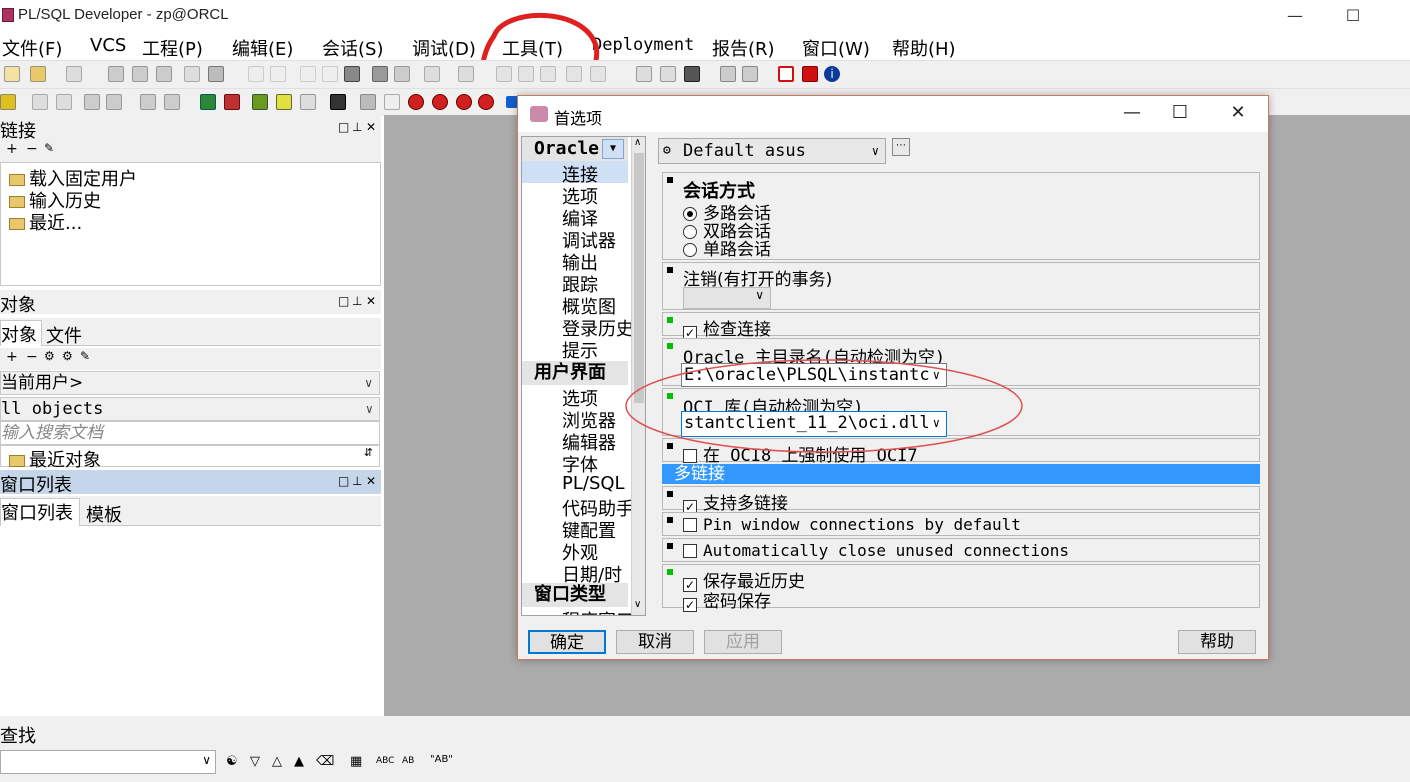 The image size is (1410, 782). Describe the element at coordinates (255, 761) in the screenshot. I see `find-next-icon: ▽` at that location.